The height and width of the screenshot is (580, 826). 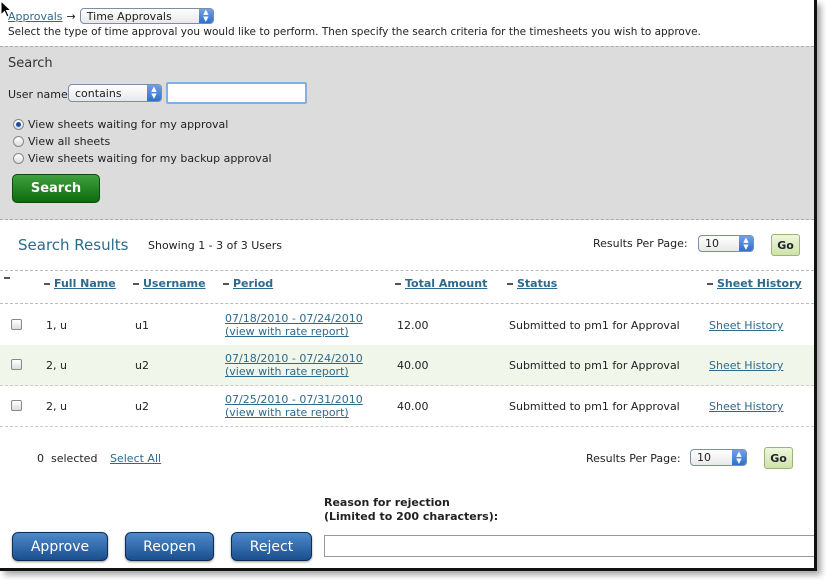 What do you see at coordinates (759, 283) in the screenshot?
I see `sort-sheet-history-link: Sheet History` at bounding box center [759, 283].